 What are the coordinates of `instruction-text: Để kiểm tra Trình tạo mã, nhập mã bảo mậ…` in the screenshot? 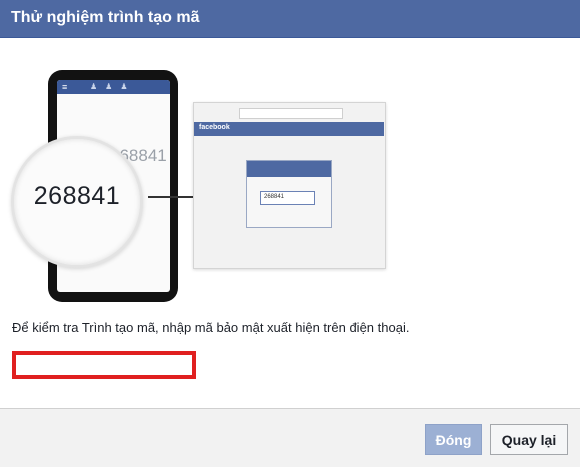 It's located at (211, 327).